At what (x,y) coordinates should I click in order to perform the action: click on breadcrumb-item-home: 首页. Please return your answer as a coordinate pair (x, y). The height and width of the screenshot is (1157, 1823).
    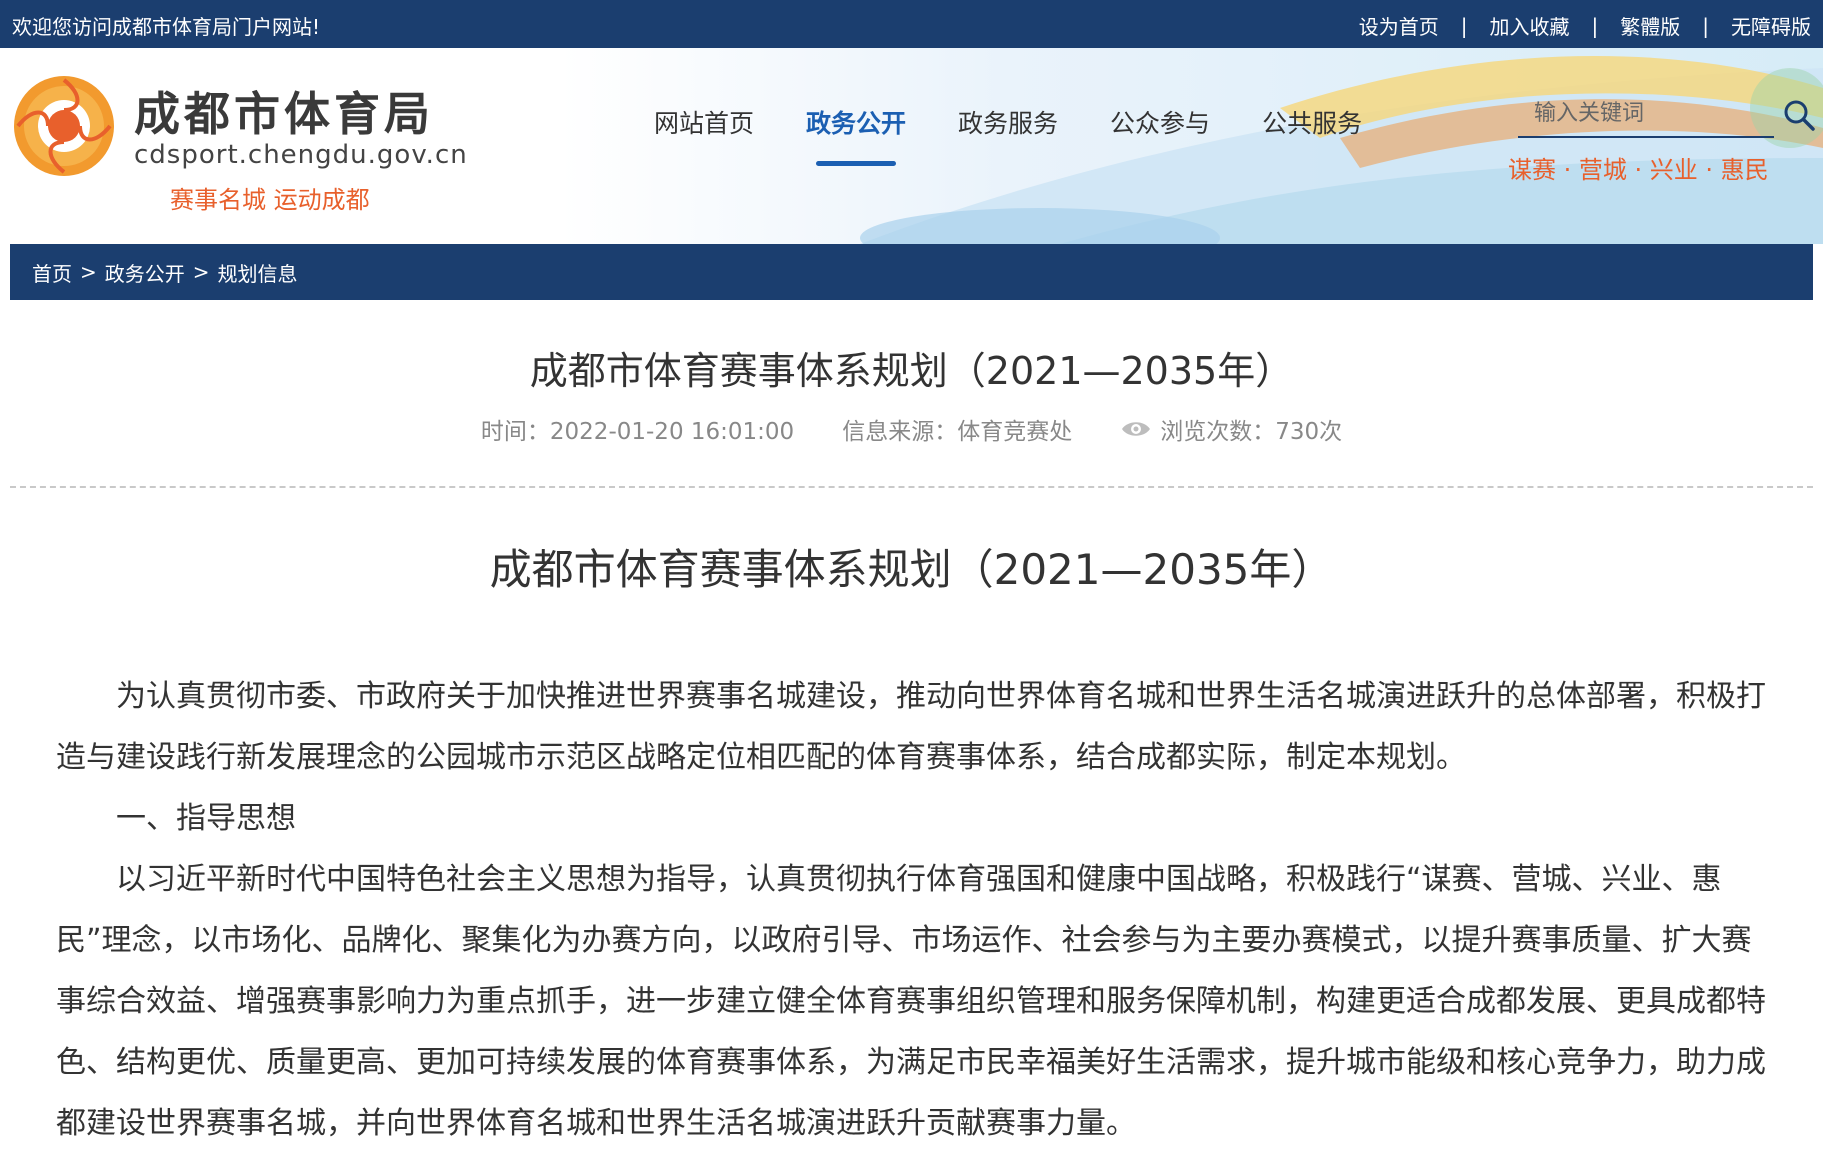
    Looking at the image, I should click on (52, 272).